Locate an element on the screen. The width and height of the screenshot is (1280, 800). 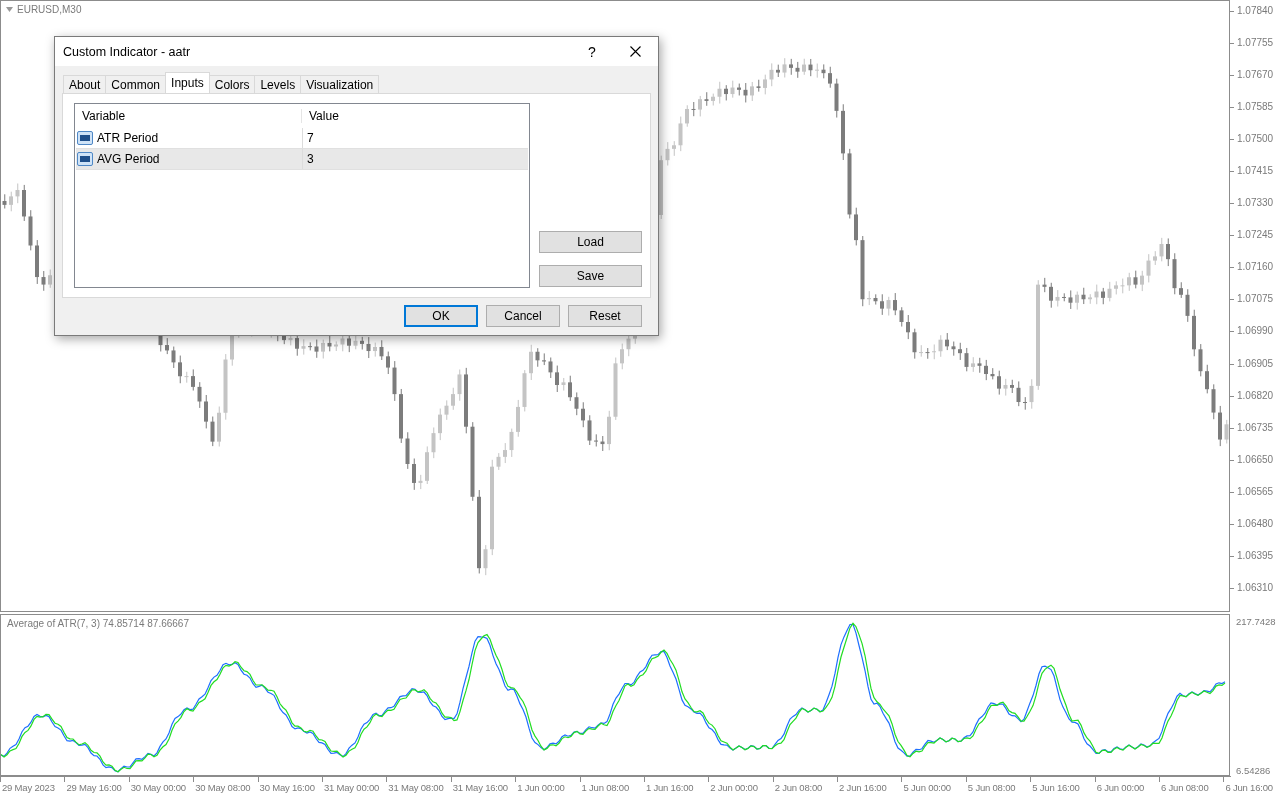
time-axis-label: 5 Jun 16:00 is located at coordinates (1056, 787).